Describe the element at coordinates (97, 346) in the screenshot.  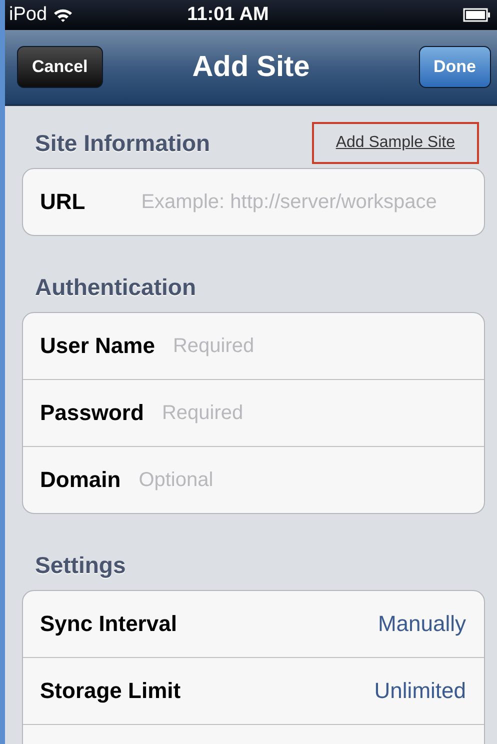
I see `field-label: User Name` at that location.